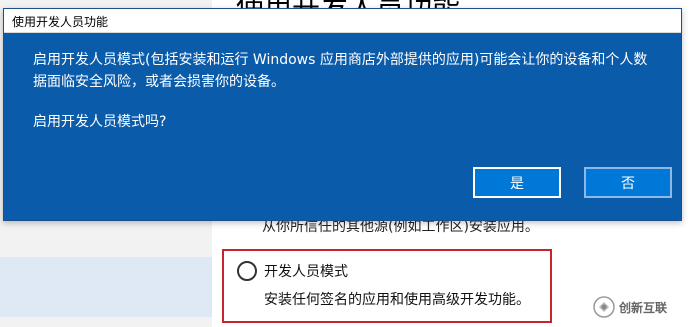 This screenshot has height=327, width=692. What do you see at coordinates (517, 182) in the screenshot?
I see `yes-button: 是` at bounding box center [517, 182].